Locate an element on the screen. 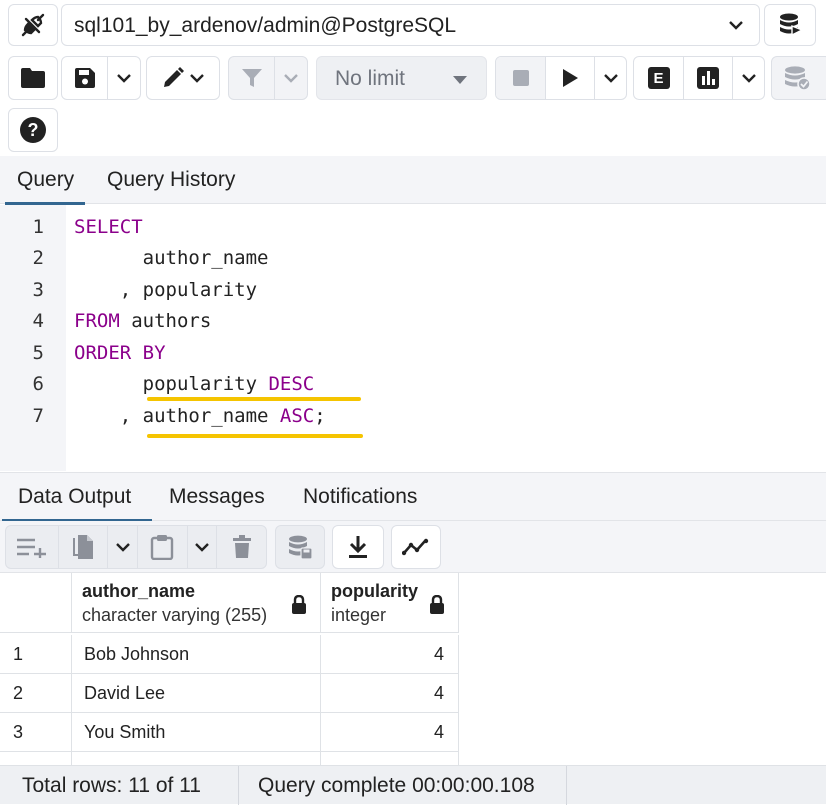 This screenshot has width=826, height=805. explain-icon: E is located at coordinates (658, 78).